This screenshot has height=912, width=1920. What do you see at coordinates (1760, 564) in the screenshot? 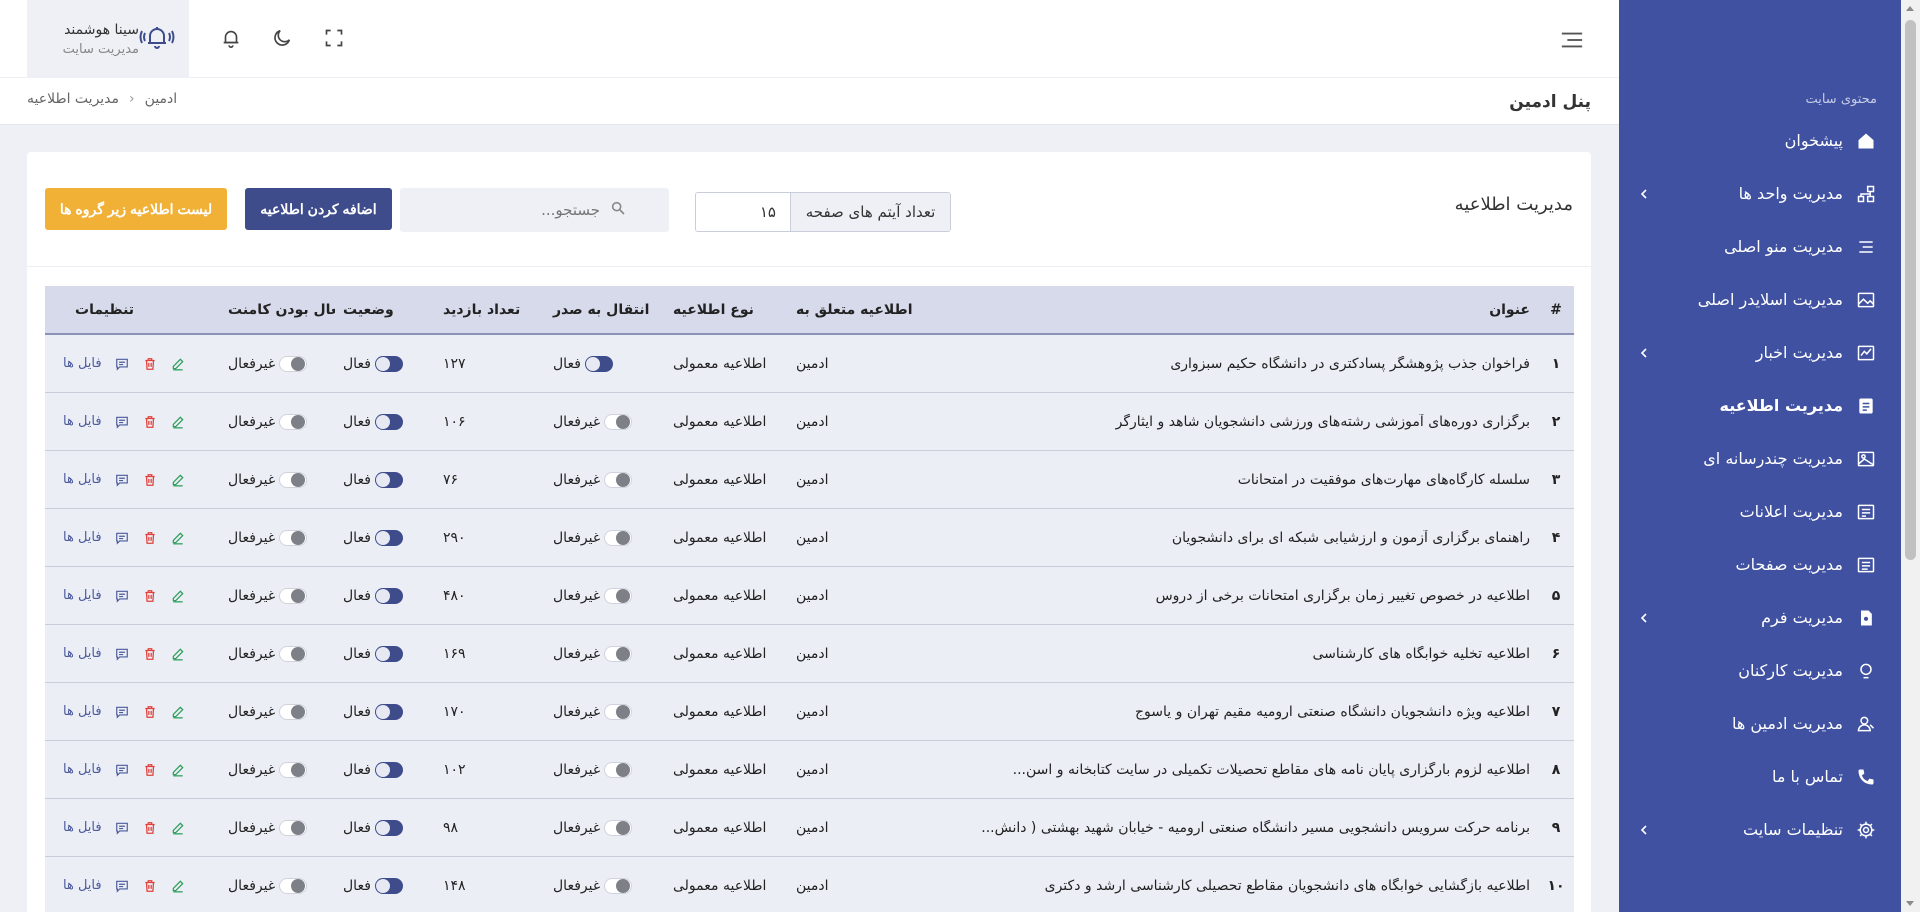
I see `sidebar-item-8: مدیریت صفحات` at bounding box center [1760, 564].